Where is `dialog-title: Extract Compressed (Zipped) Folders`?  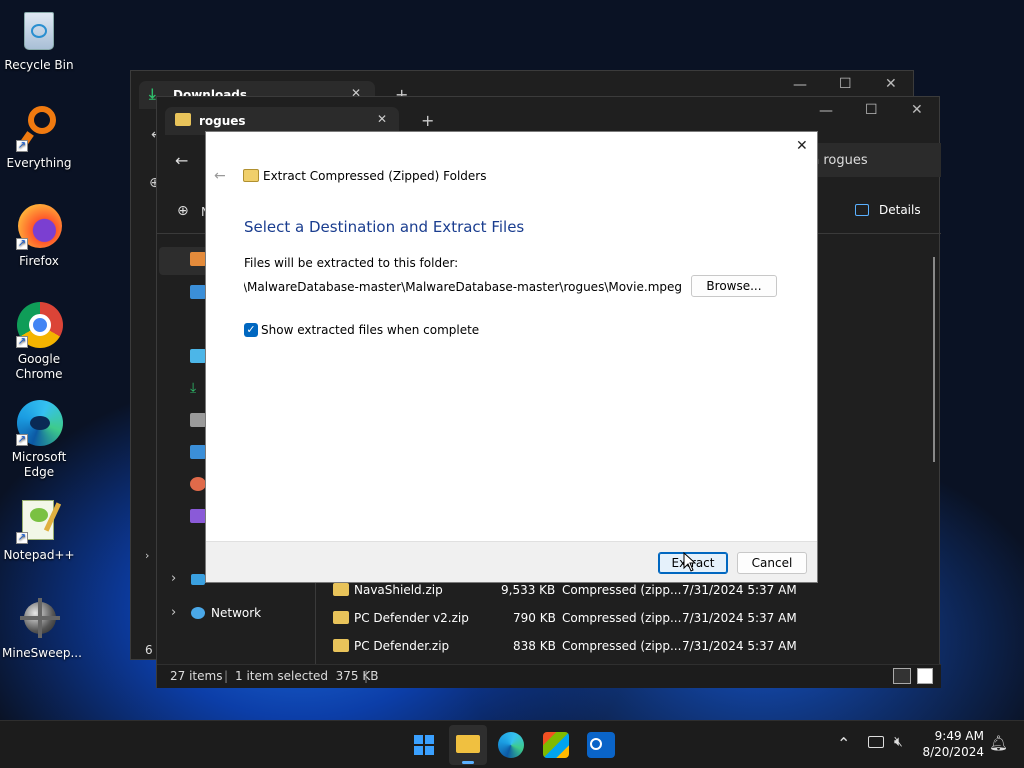
dialog-title: Extract Compressed (Zipped) Folders is located at coordinates (375, 176).